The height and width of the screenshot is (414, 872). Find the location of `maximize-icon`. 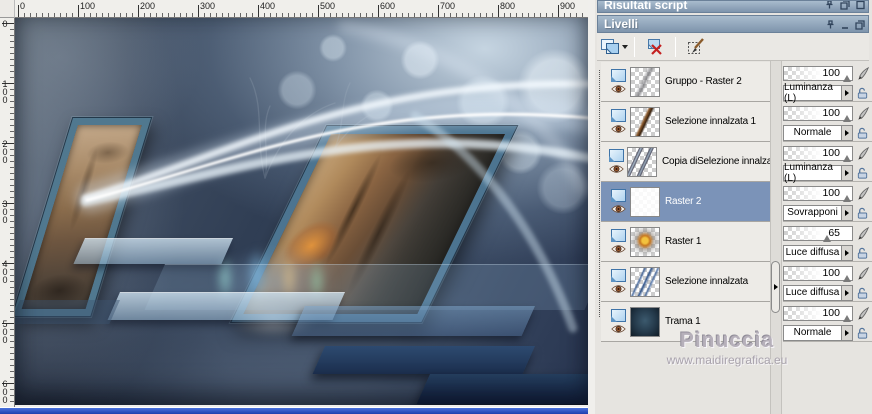

maximize-icon is located at coordinates (860, 5).